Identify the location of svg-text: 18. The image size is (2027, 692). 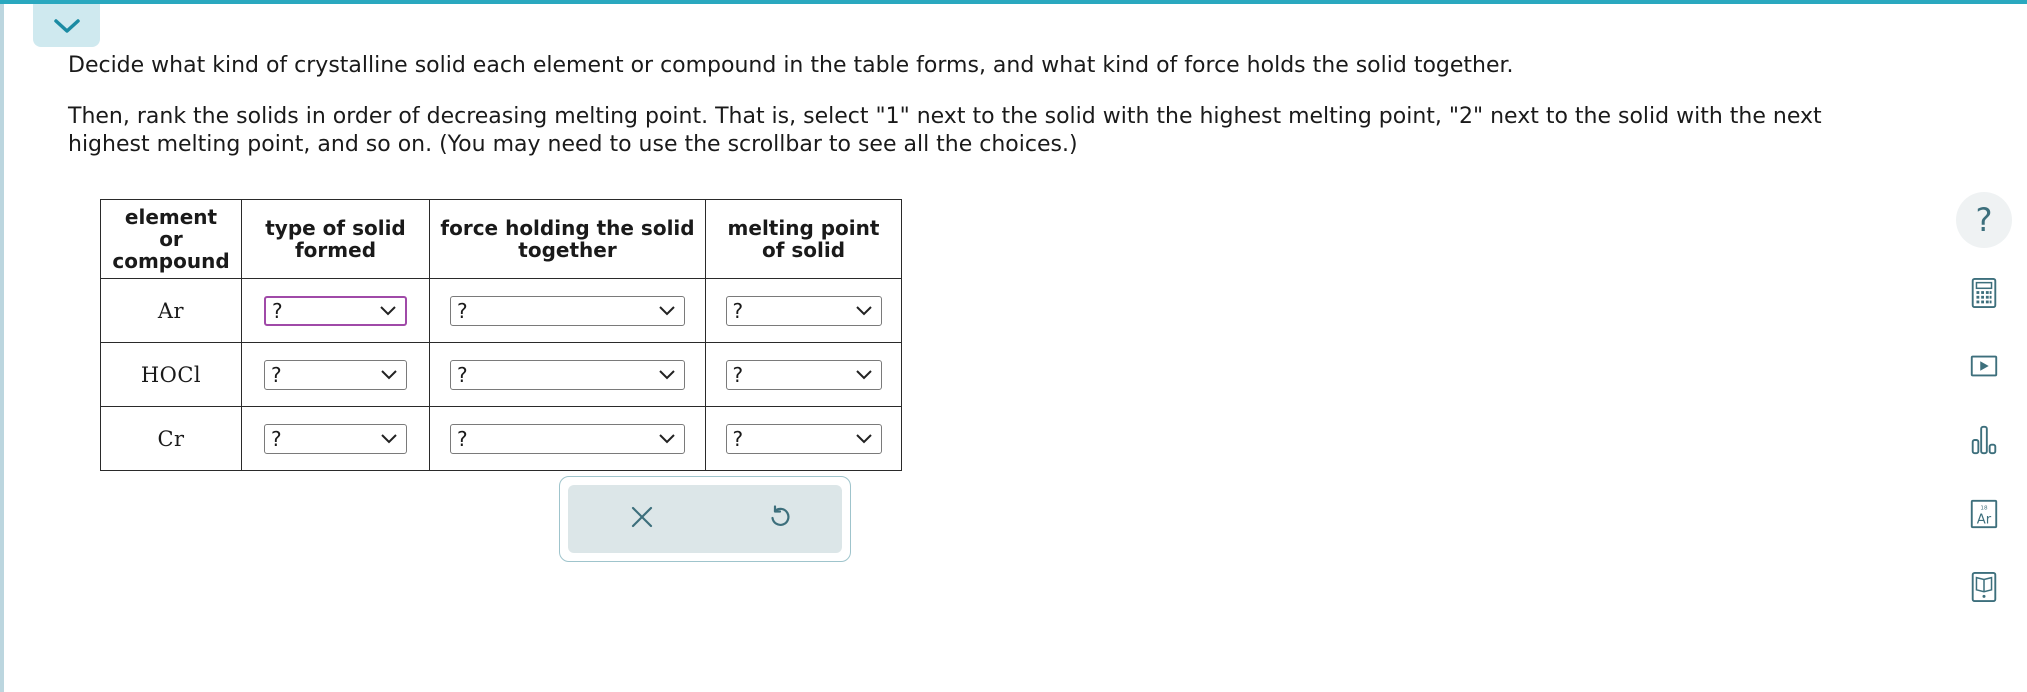
(1984, 508).